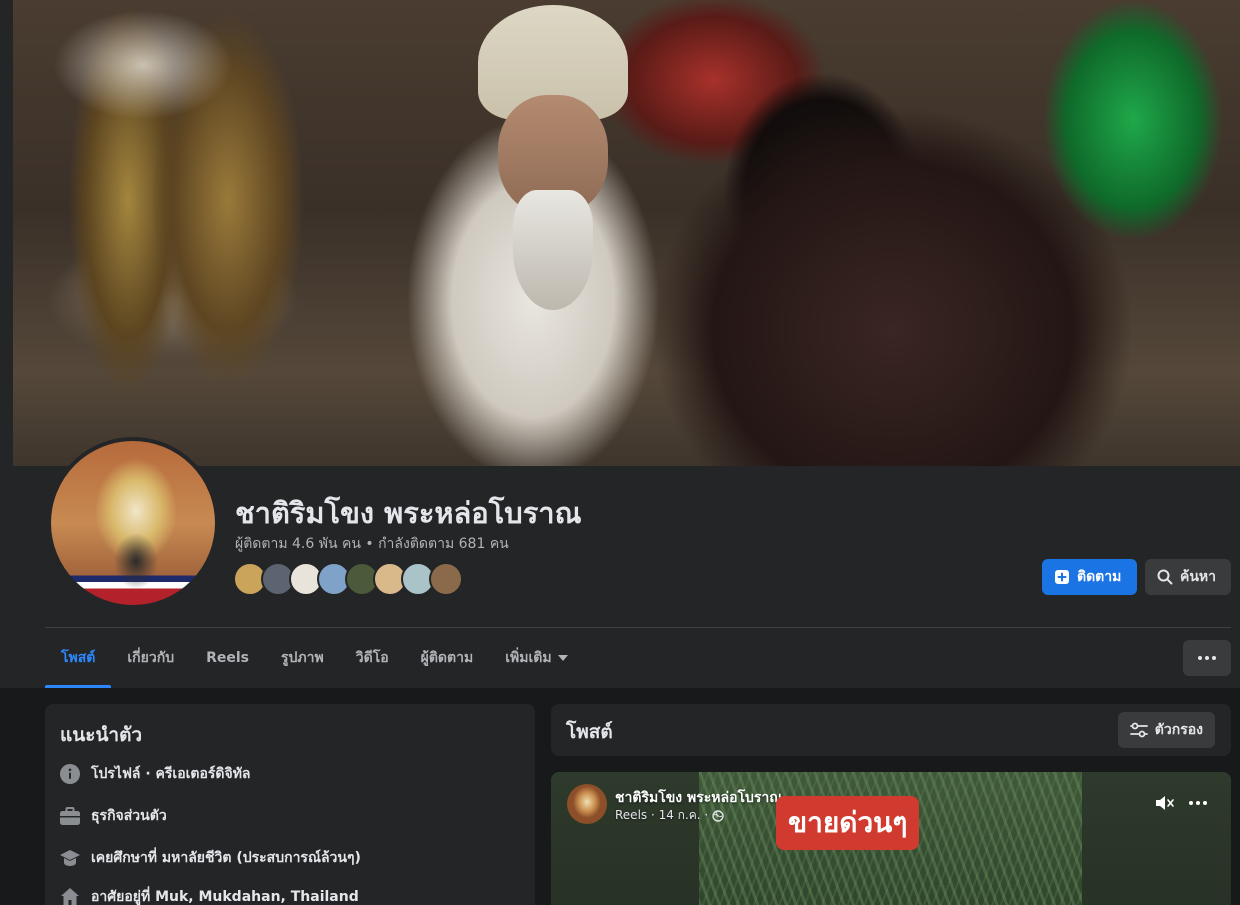 This screenshot has height=905, width=1240. Describe the element at coordinates (133, 523) in the screenshot. I see `profile-avatar` at that location.